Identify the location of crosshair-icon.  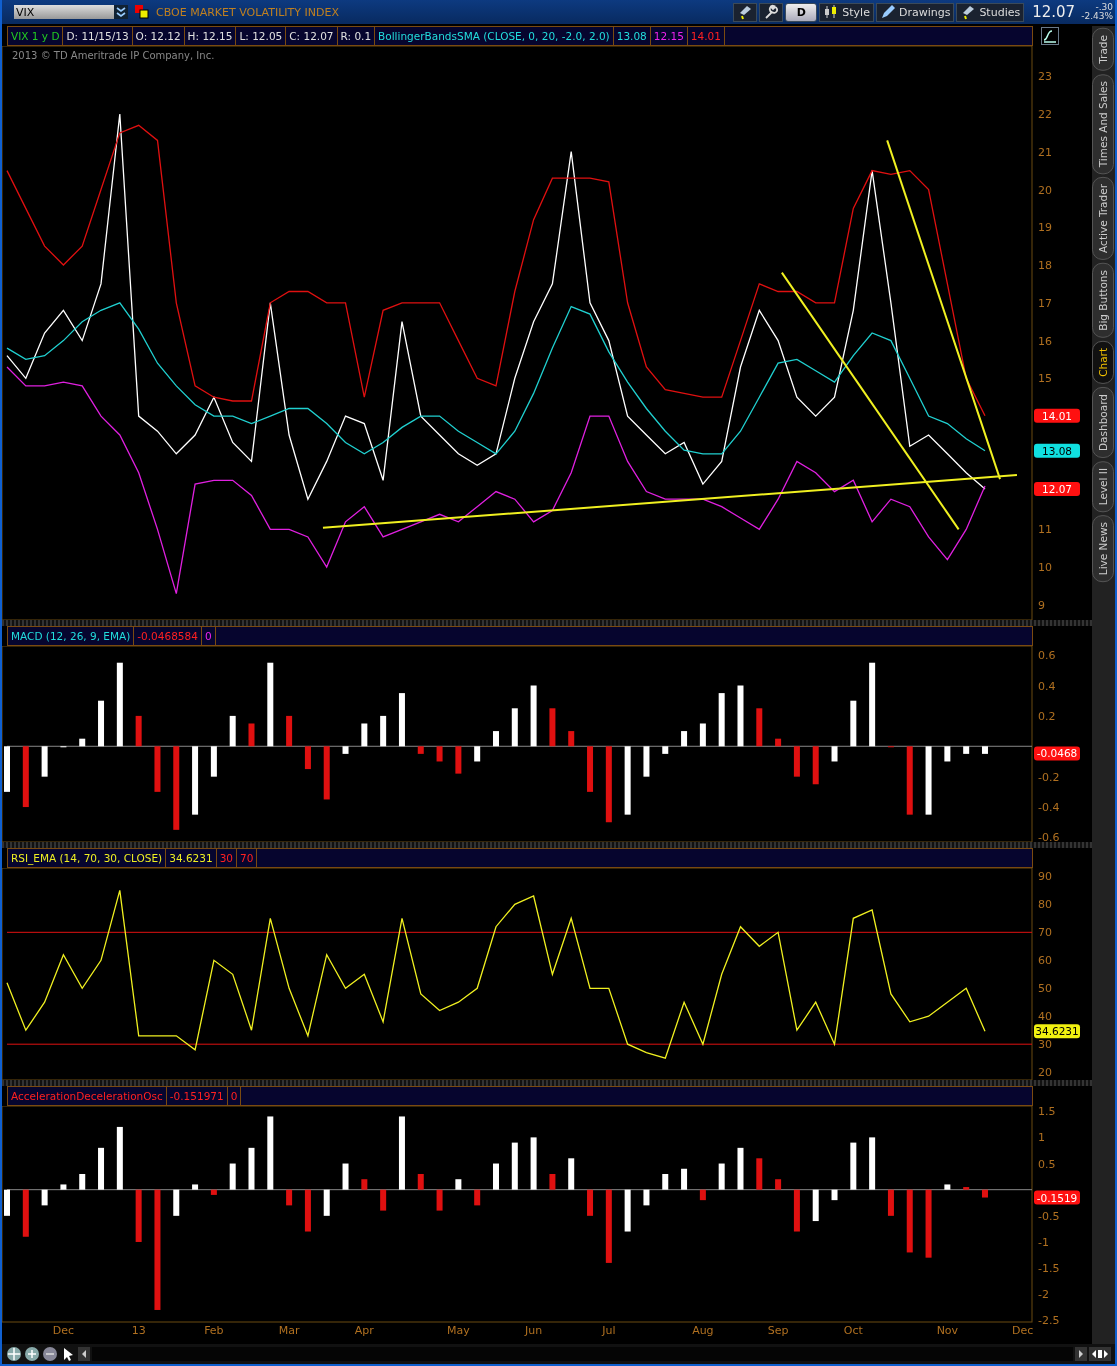
(14, 1354).